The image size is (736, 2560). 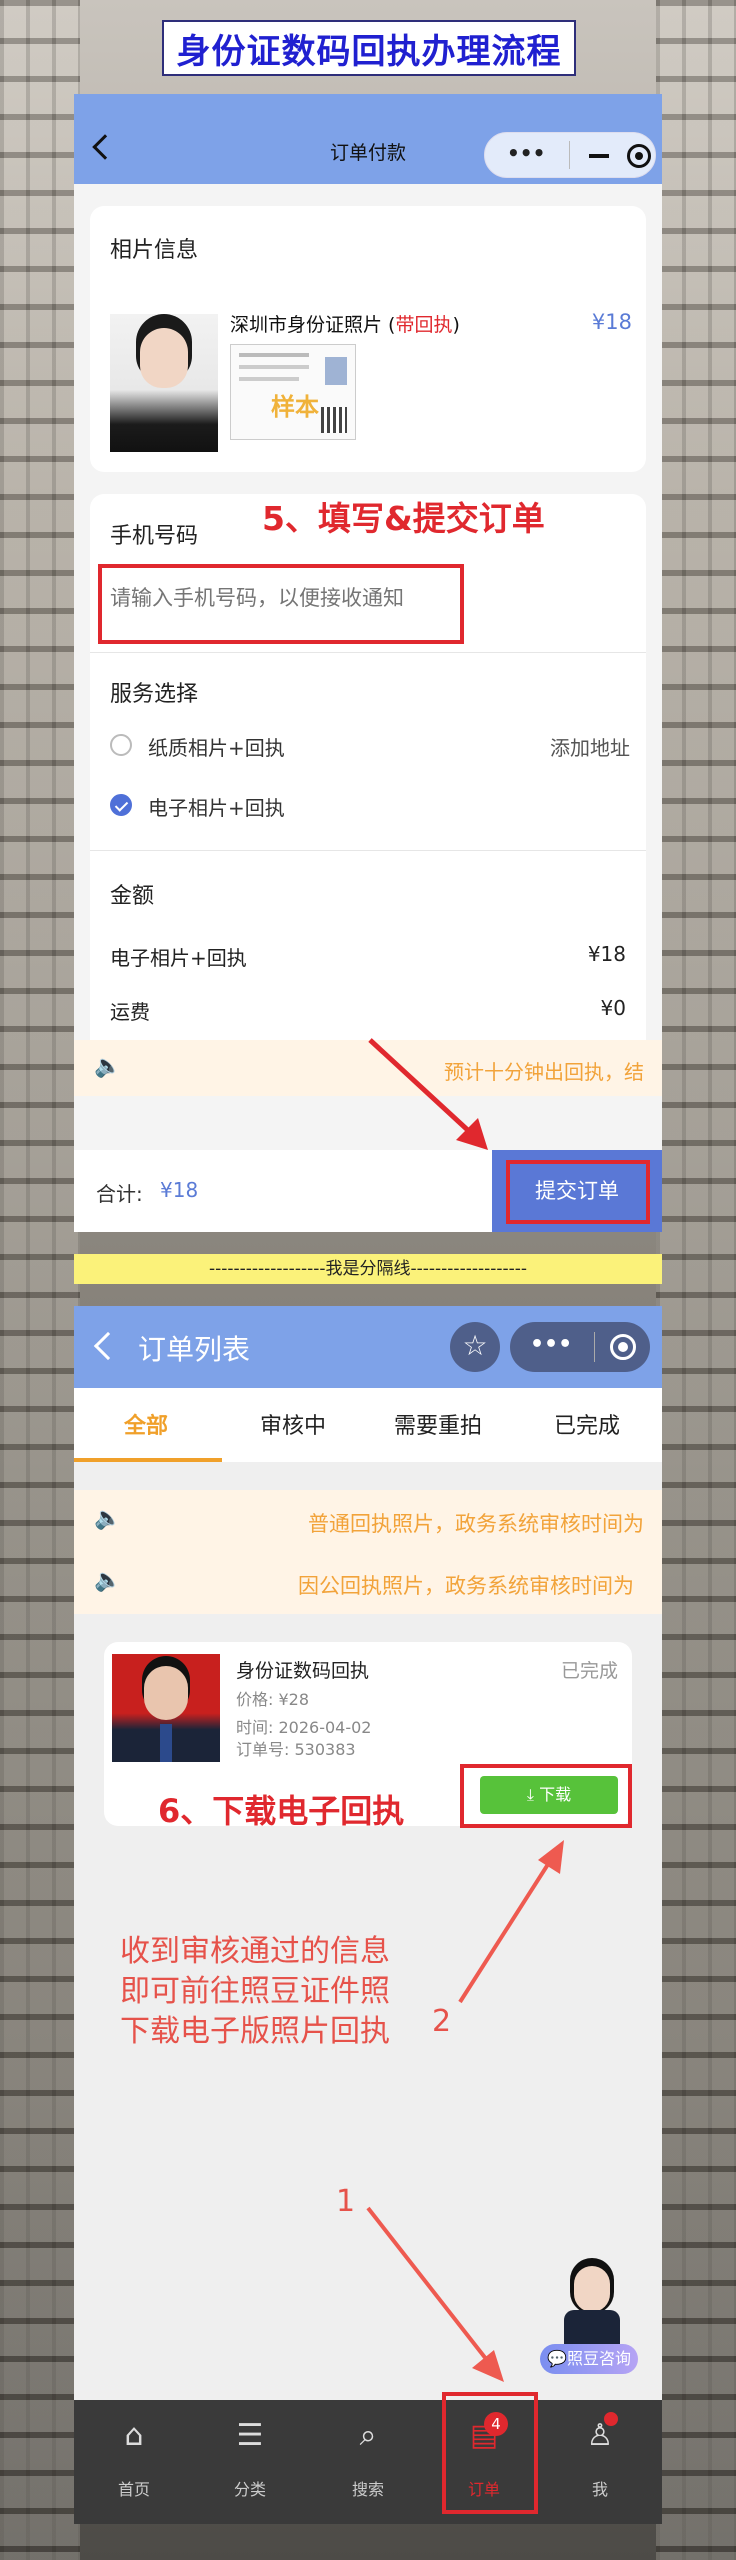 What do you see at coordinates (281, 1811) in the screenshot?
I see `step6-annotation: 6、下载电子回执` at bounding box center [281, 1811].